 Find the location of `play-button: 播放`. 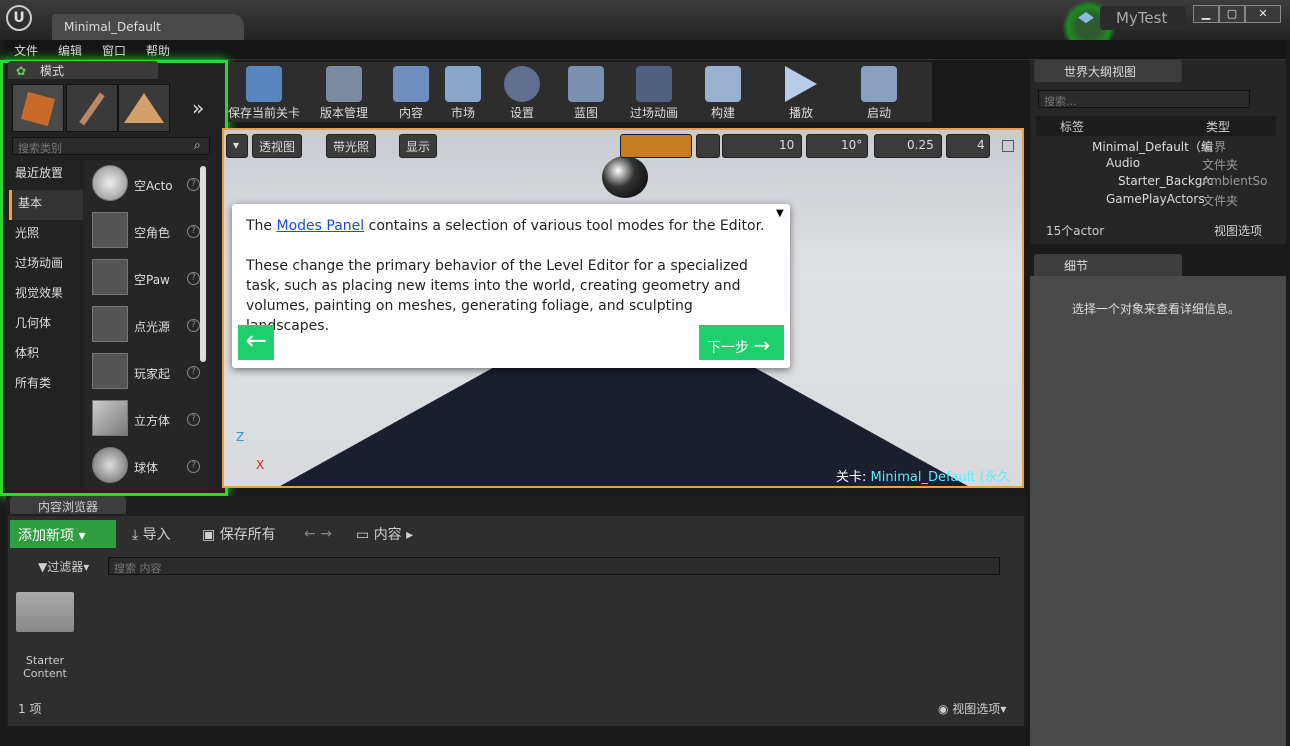

play-button: 播放 is located at coordinates (801, 92).